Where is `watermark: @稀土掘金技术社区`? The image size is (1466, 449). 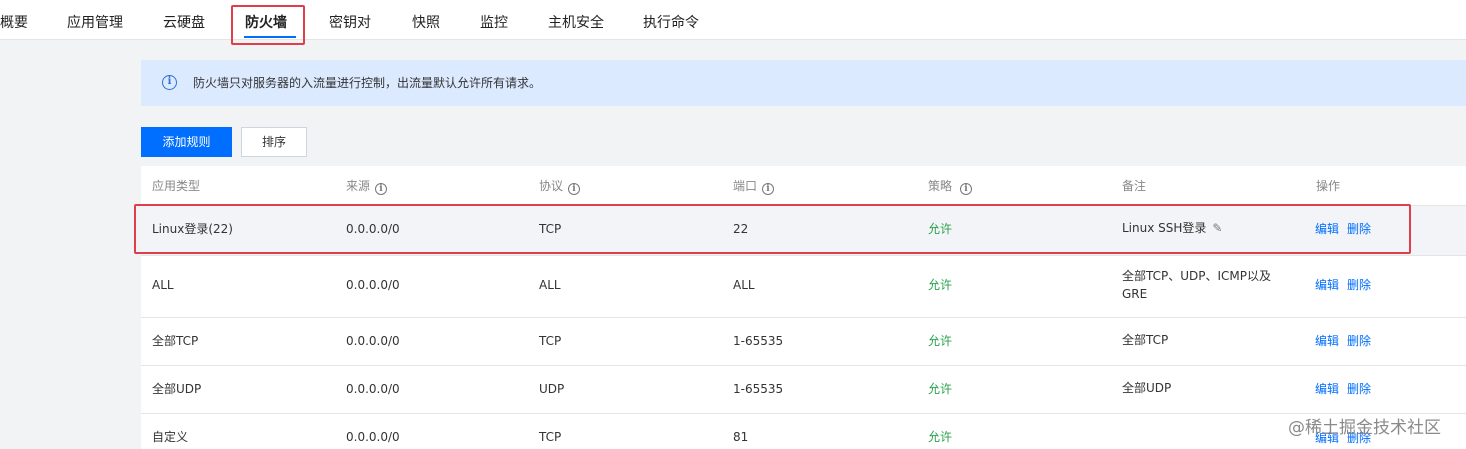
watermark: @稀土掘金技术社区 is located at coordinates (1364, 428).